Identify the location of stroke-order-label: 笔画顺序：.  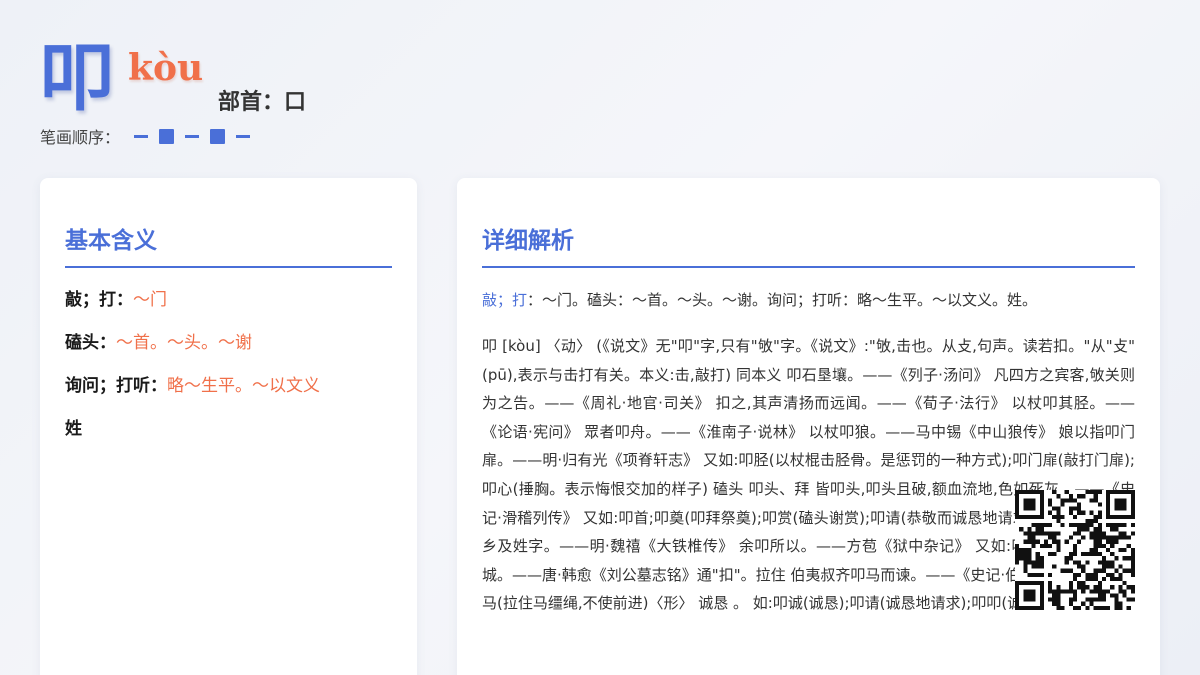
(80, 137).